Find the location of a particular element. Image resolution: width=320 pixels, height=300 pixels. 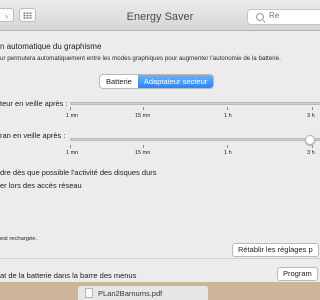

tab-power-adapter: Adaptateur secteur is located at coordinates (175, 81).